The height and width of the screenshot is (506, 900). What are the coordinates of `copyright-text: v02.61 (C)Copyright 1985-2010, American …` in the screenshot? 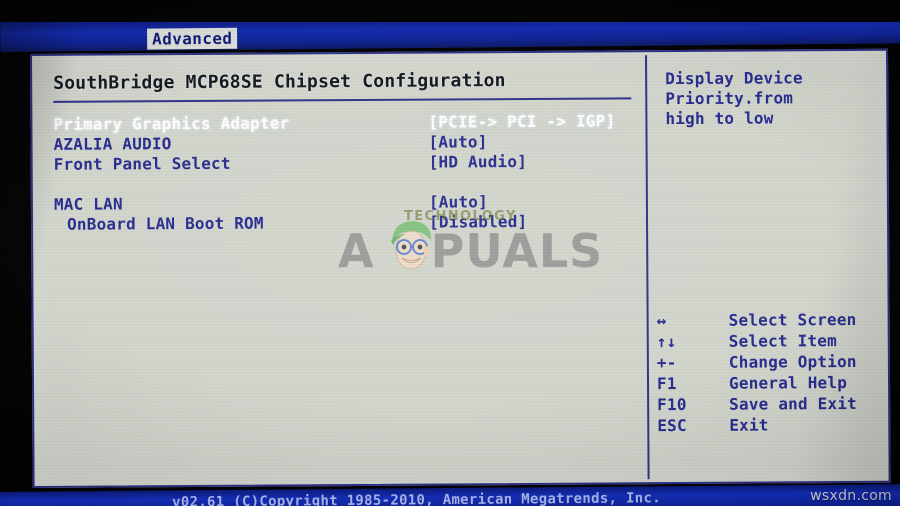 It's located at (416, 498).